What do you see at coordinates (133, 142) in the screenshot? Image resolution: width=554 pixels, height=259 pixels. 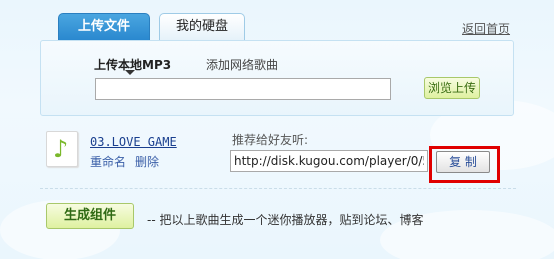 I see `song-title-link: 03.LOVE GAME` at bounding box center [133, 142].